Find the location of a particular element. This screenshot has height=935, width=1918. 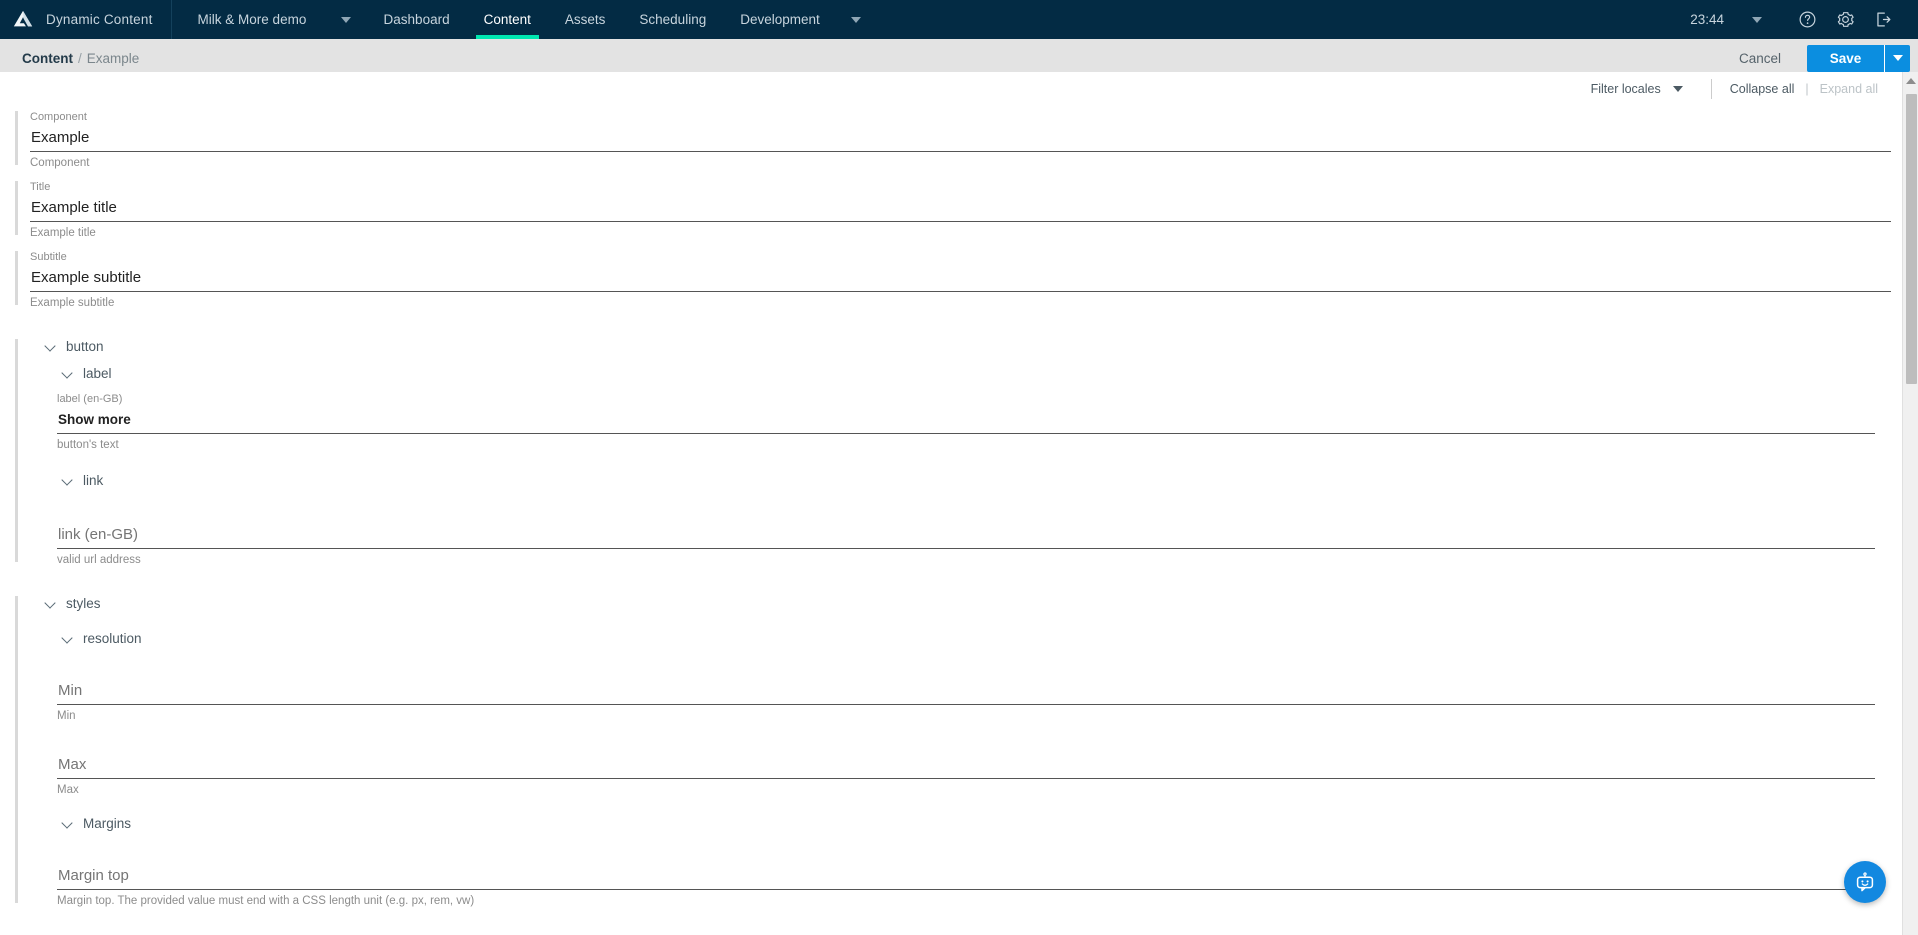

field-button-label: label (en-GB) Show more button's text is located at coordinates (987, 421).